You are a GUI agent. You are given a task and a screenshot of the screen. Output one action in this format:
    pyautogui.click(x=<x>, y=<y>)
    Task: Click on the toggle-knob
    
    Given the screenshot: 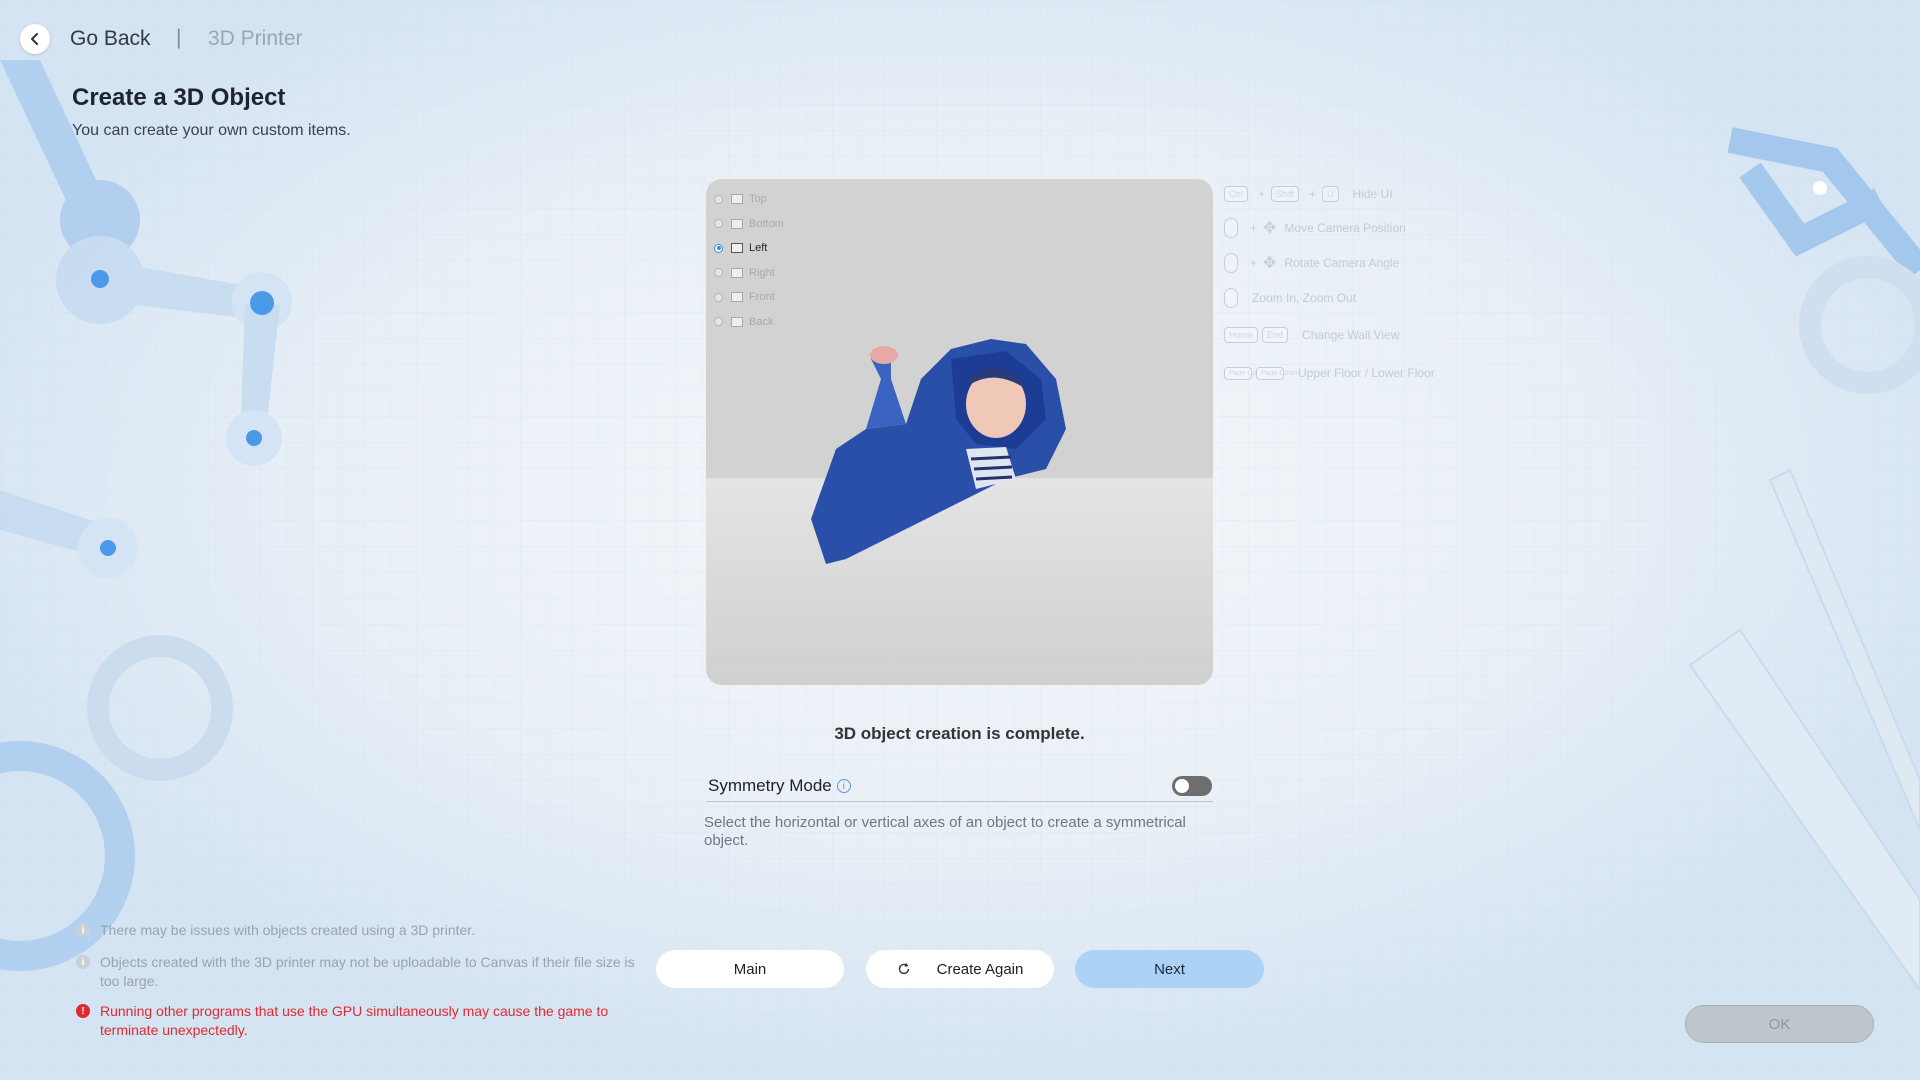 What is the action you would take?
    pyautogui.click(x=1182, y=786)
    